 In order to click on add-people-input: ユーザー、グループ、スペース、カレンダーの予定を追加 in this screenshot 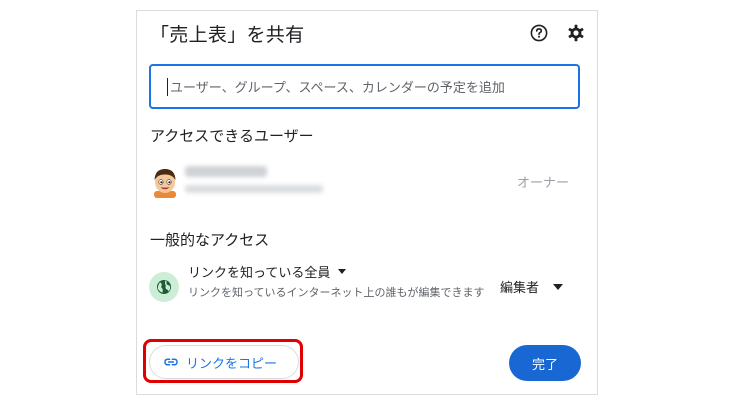, I will do `click(364, 86)`.